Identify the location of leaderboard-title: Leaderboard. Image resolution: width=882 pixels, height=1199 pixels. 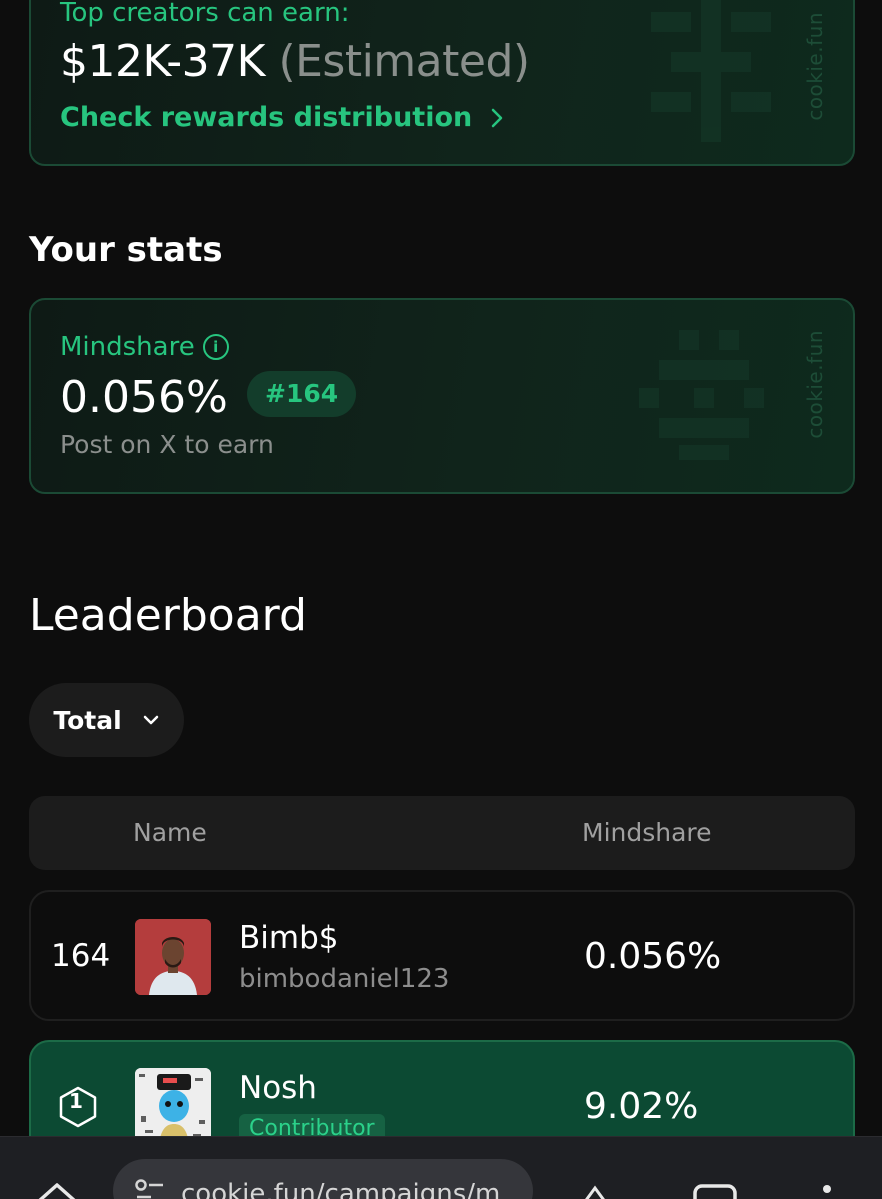
(168, 615).